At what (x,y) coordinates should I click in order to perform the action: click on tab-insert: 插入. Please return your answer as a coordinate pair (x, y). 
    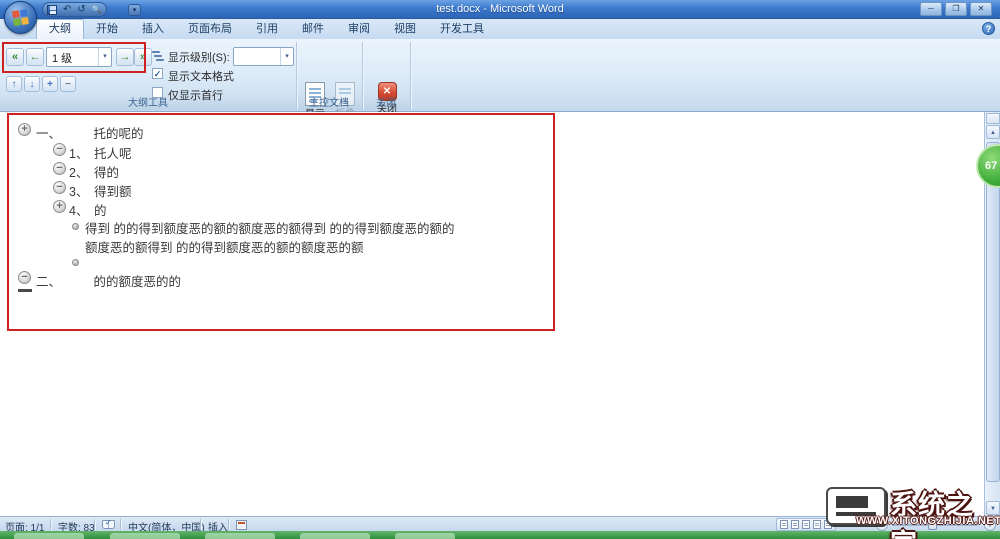
    Looking at the image, I should click on (153, 29).